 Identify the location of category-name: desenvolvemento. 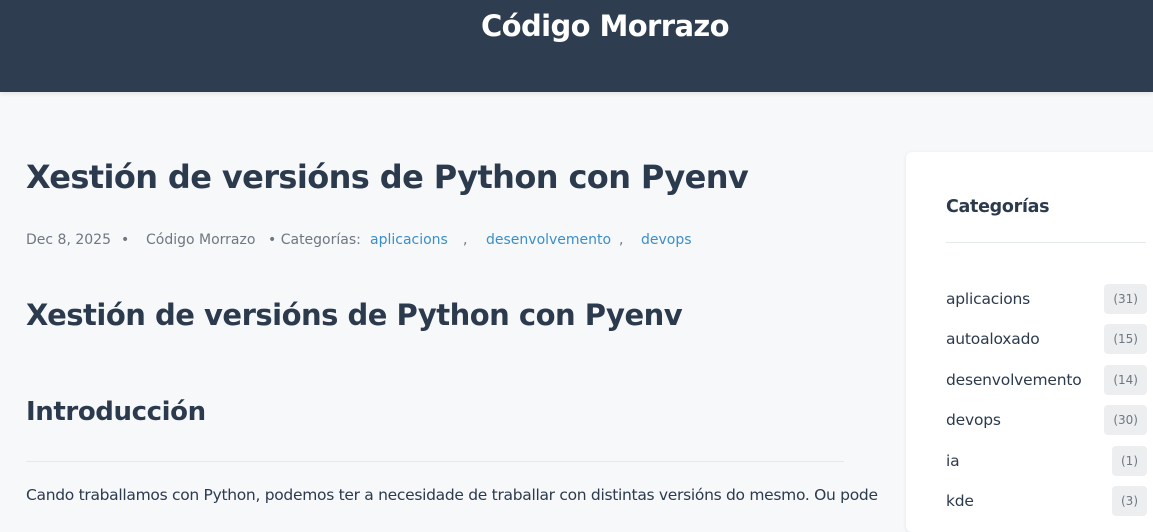
(1014, 380).